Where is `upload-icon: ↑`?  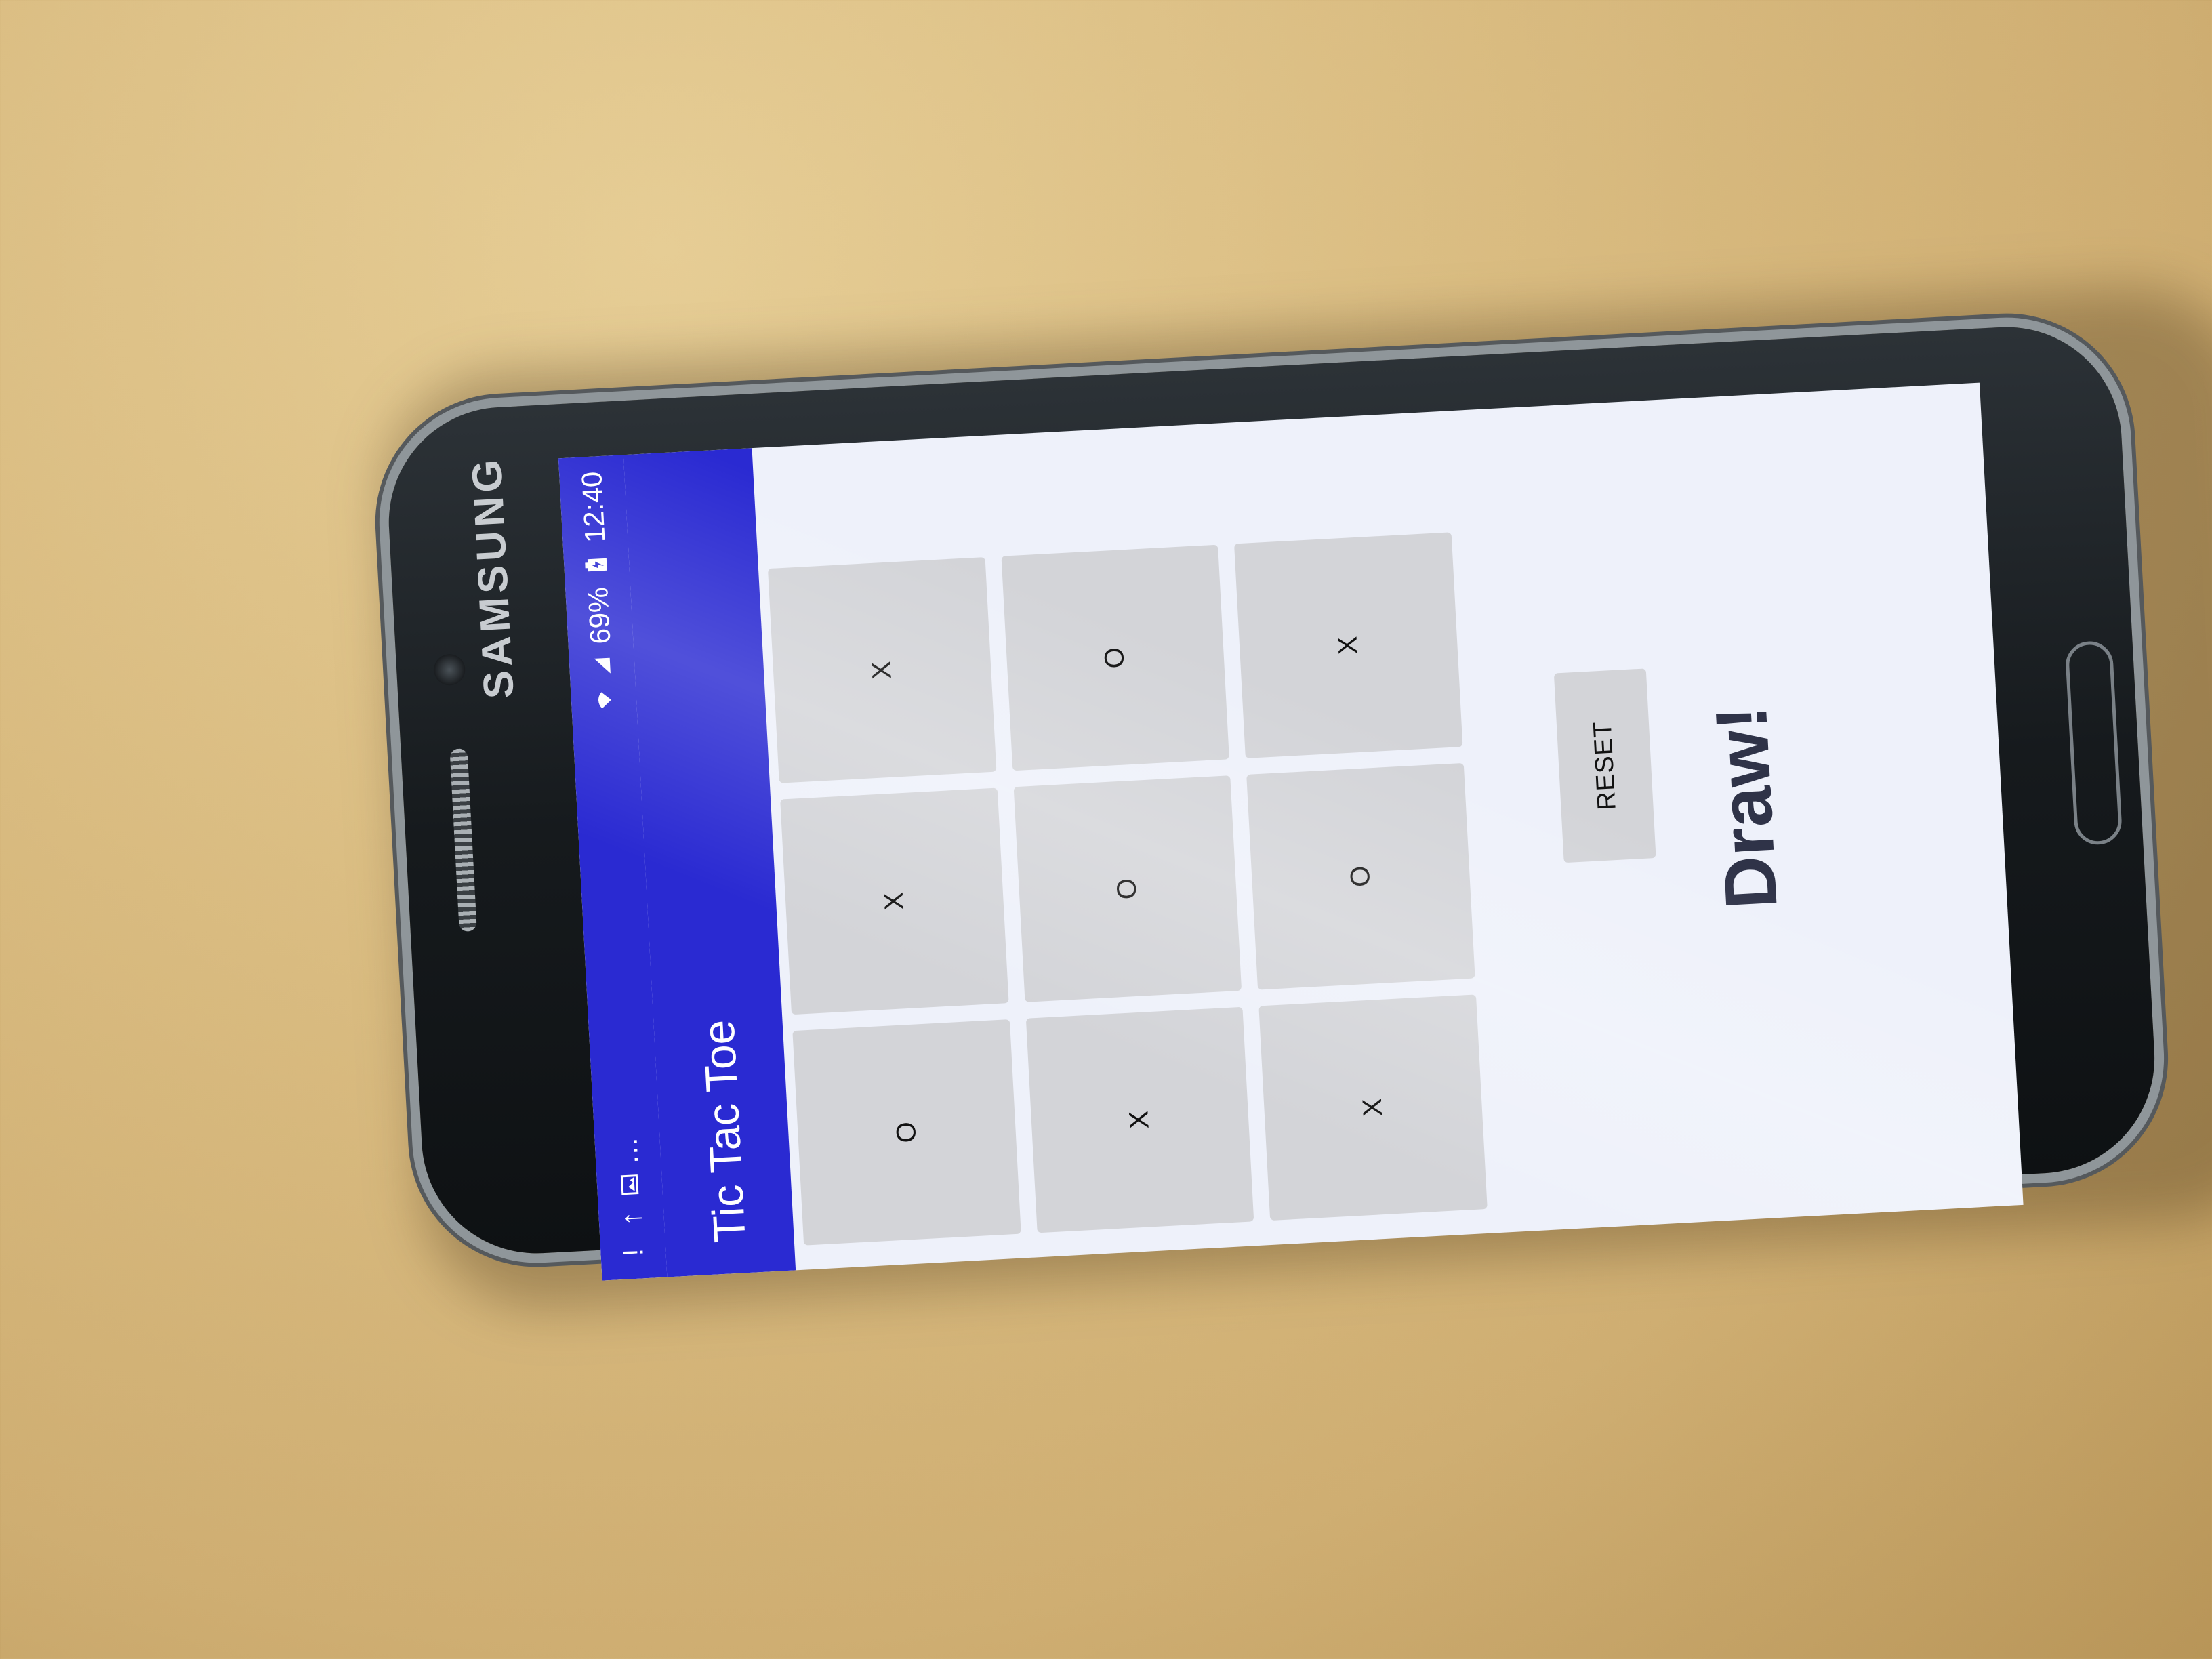
upload-icon: ↑ is located at coordinates (631, 1218).